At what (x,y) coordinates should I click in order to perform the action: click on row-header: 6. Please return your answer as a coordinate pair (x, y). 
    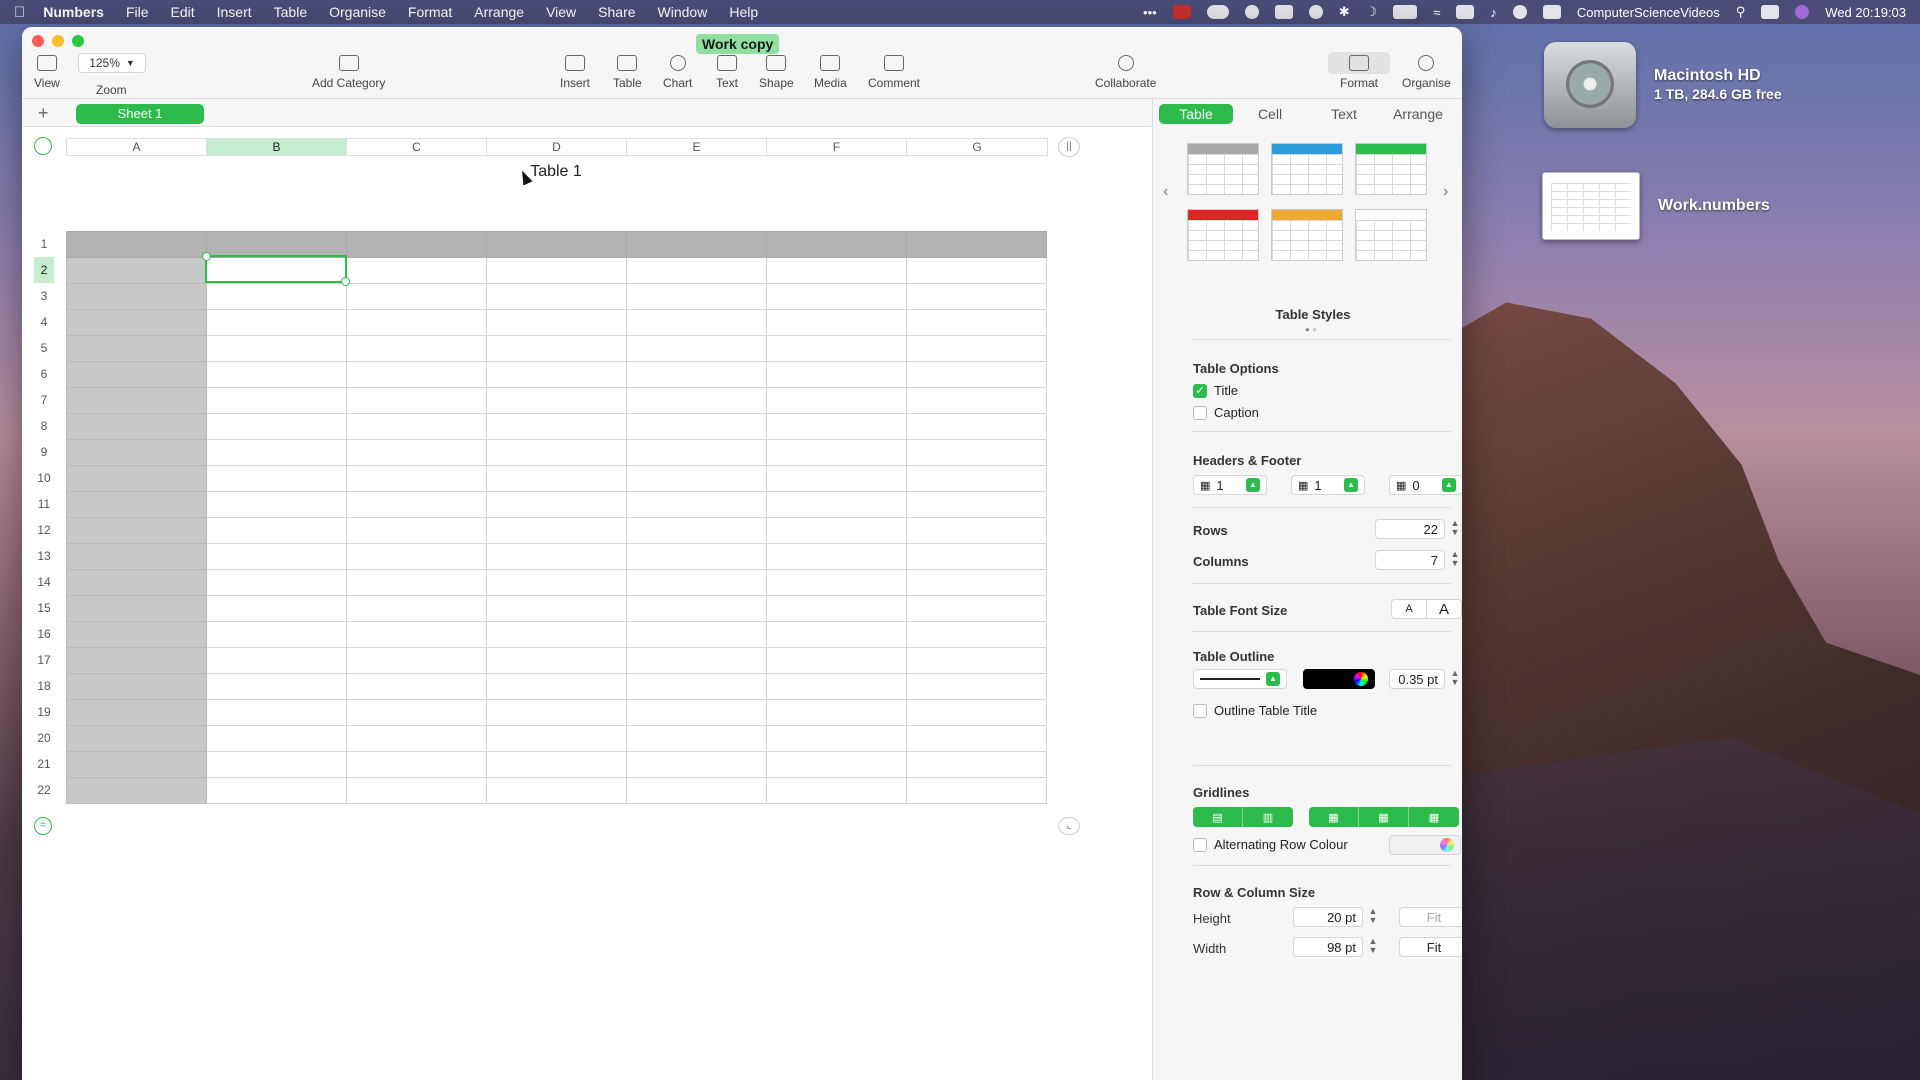
    Looking at the image, I should click on (44, 374).